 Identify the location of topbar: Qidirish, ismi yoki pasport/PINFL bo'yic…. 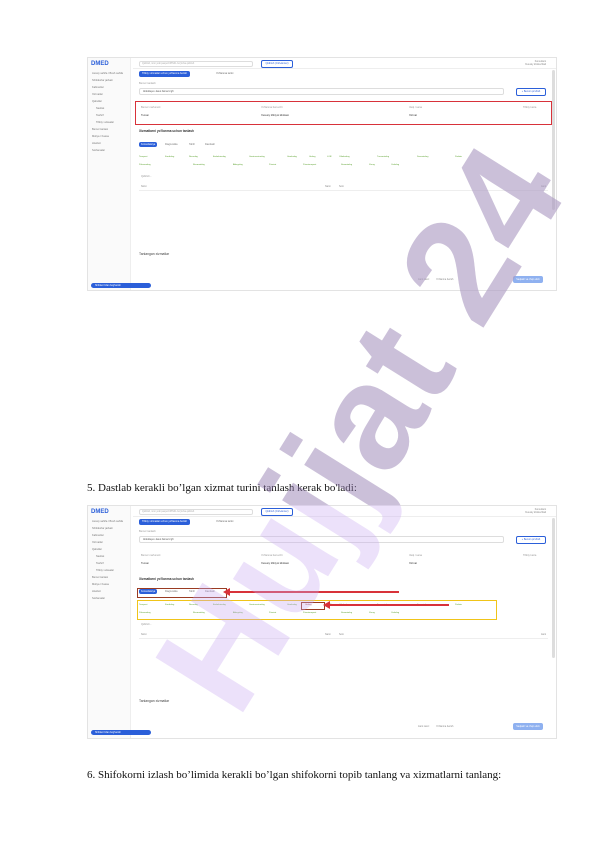
(344, 63).